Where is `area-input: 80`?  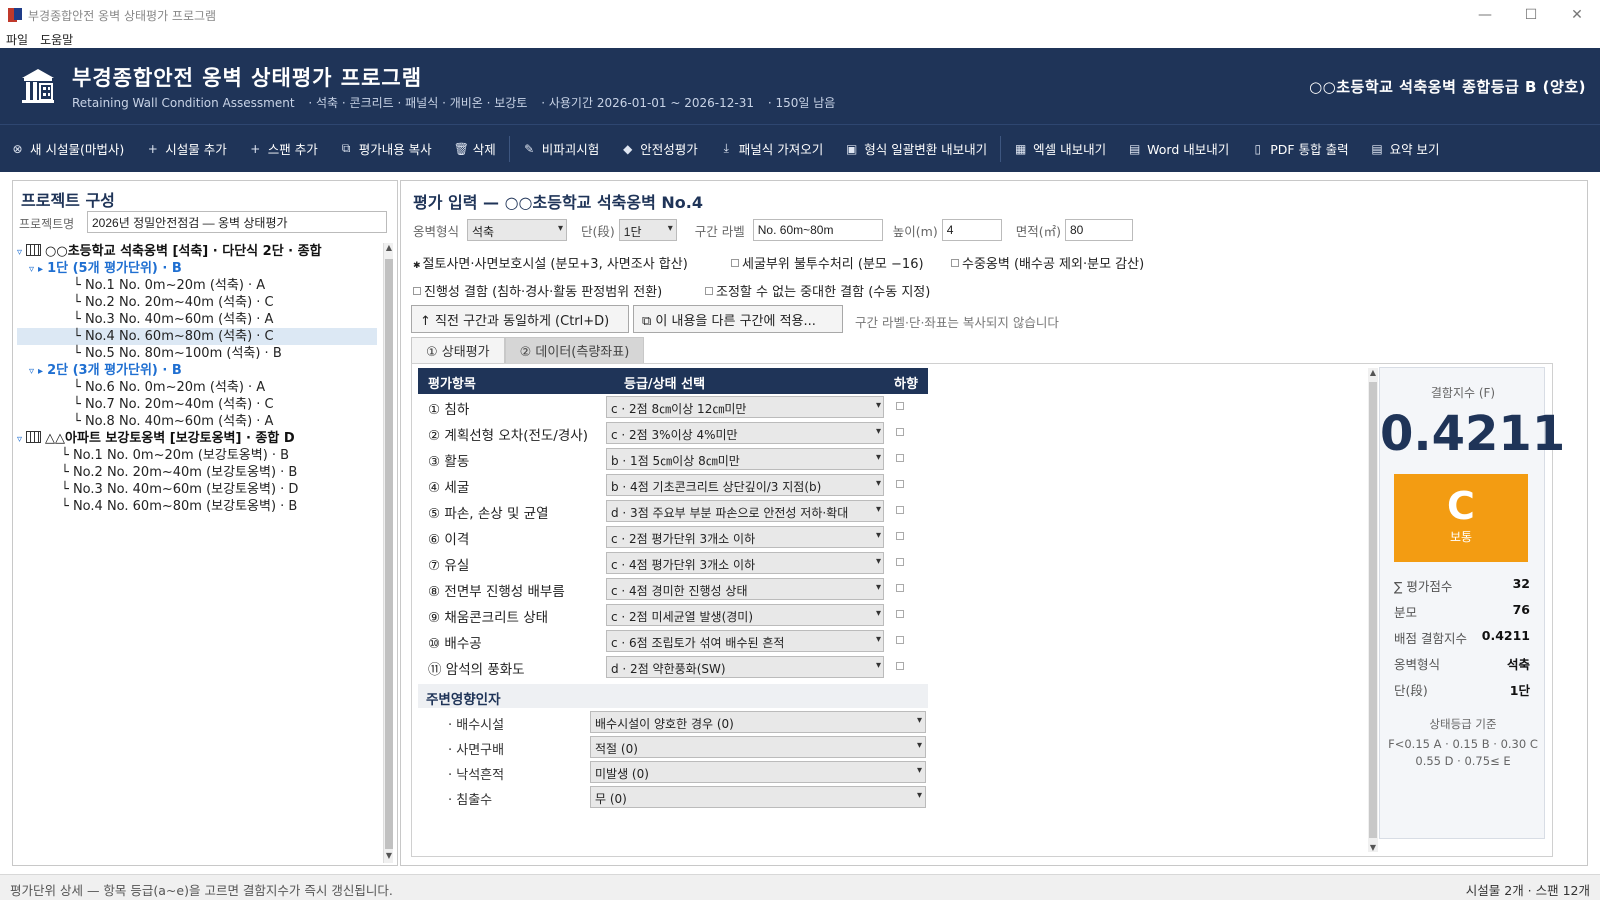 area-input: 80 is located at coordinates (1098, 230).